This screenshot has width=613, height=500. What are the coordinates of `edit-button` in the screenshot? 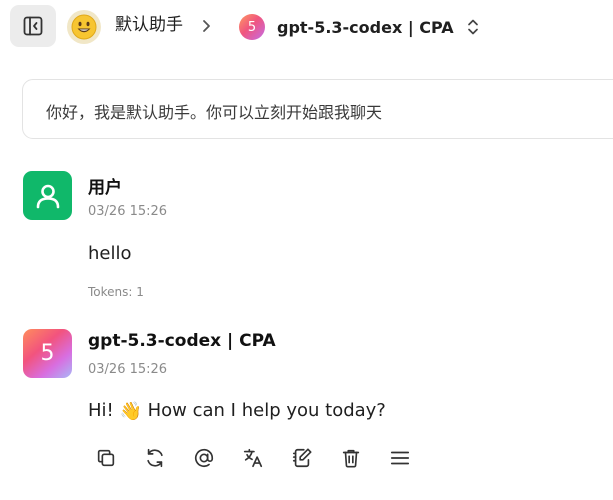 It's located at (302, 458).